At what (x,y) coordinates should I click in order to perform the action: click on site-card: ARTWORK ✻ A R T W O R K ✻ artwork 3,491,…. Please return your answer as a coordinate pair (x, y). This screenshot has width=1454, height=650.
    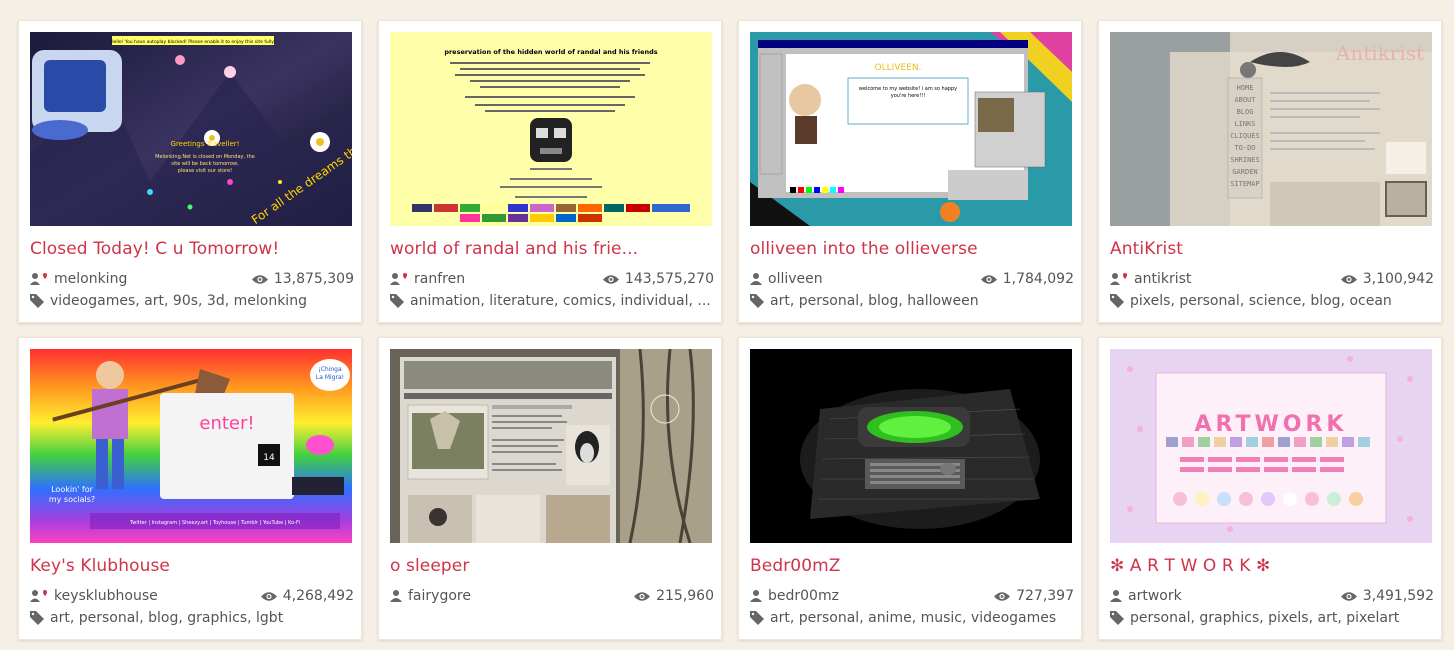
    Looking at the image, I should click on (1270, 488).